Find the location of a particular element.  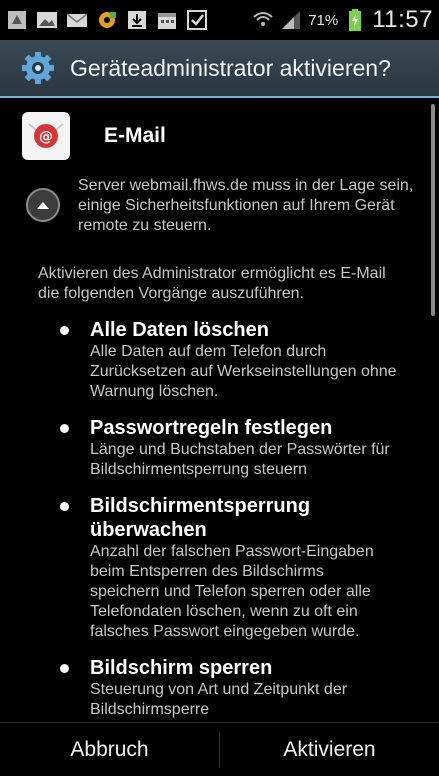

dialog-title-bar: Geräteadministrator aktivieren? is located at coordinates (219, 69).